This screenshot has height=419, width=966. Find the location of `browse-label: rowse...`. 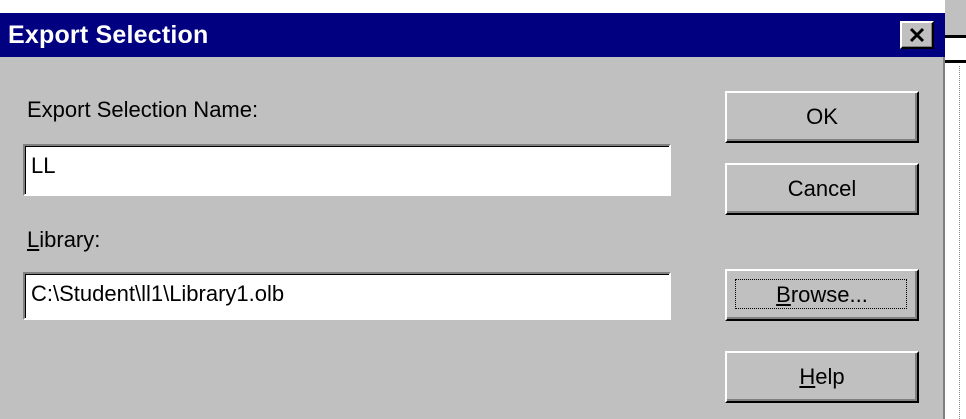

browse-label: rowse... is located at coordinates (829, 294).